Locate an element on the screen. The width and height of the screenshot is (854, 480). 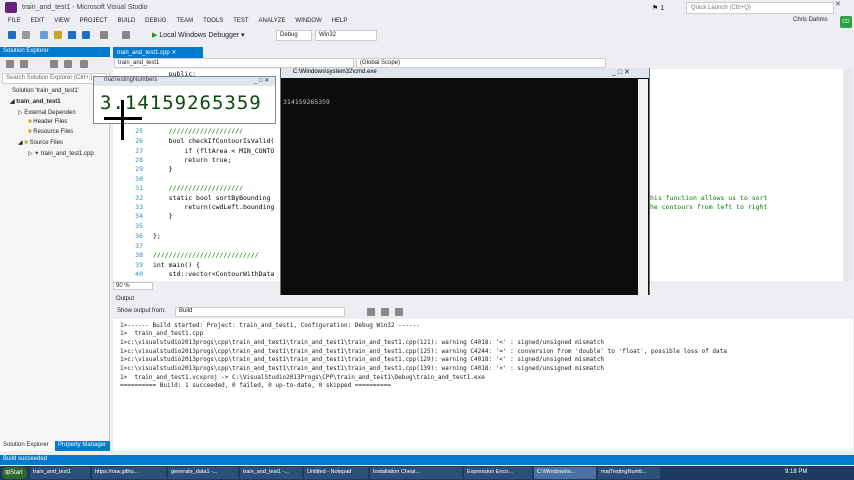
code-line: /////////////////////////// is located at coordinates (206, 255).